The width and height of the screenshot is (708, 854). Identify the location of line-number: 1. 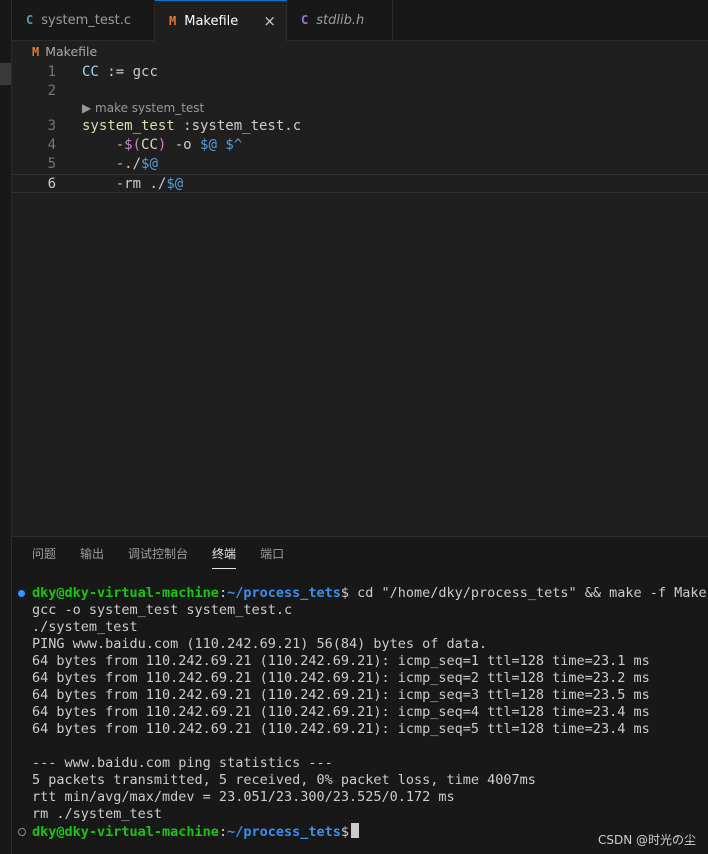
(51, 72).